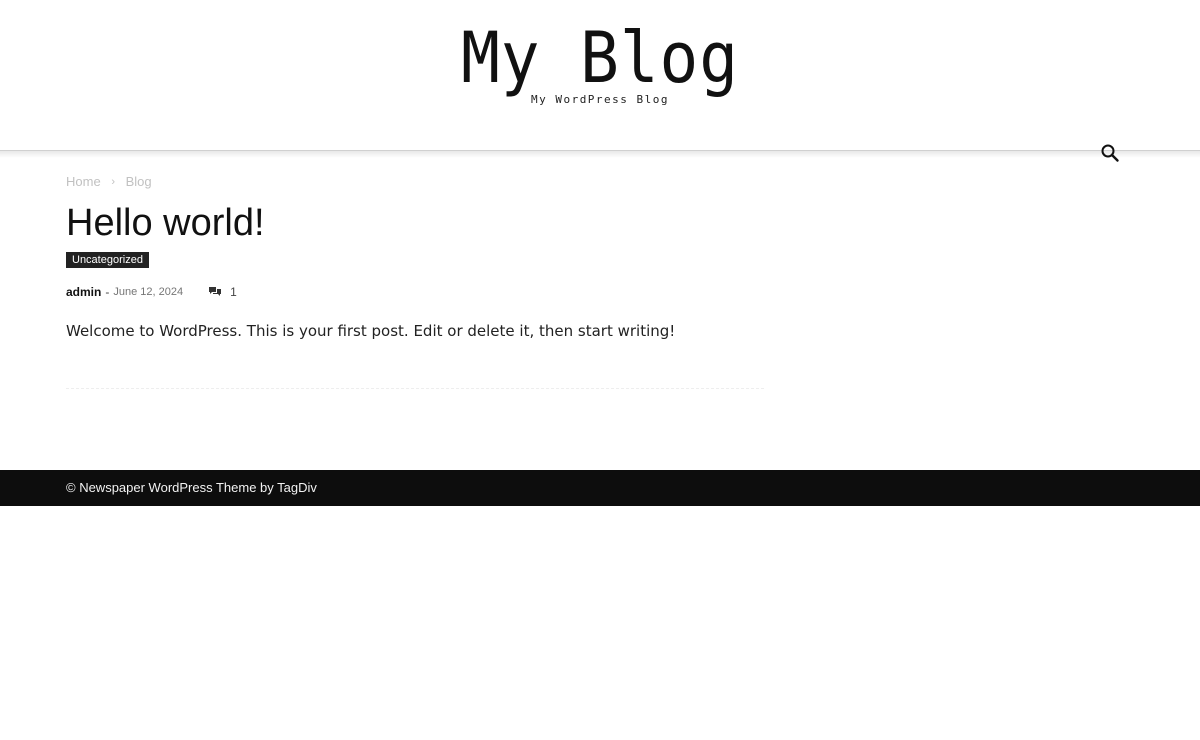 The image size is (1200, 740). Describe the element at coordinates (139, 181) in the screenshot. I see `breadcrumb-blog: Blog` at that location.